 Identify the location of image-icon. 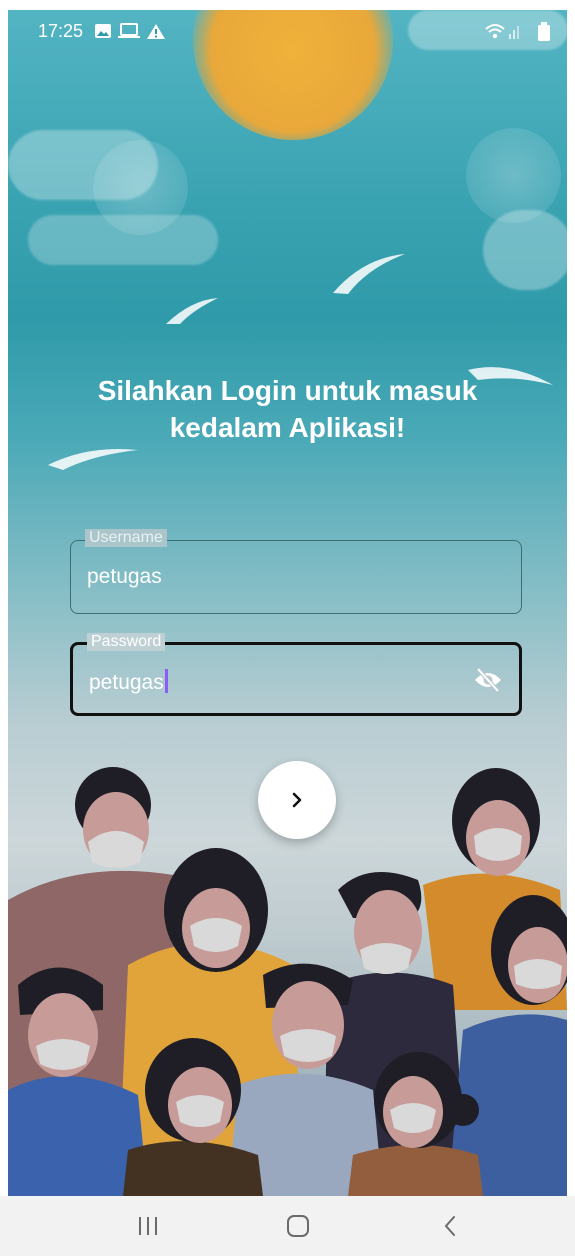
(103, 31).